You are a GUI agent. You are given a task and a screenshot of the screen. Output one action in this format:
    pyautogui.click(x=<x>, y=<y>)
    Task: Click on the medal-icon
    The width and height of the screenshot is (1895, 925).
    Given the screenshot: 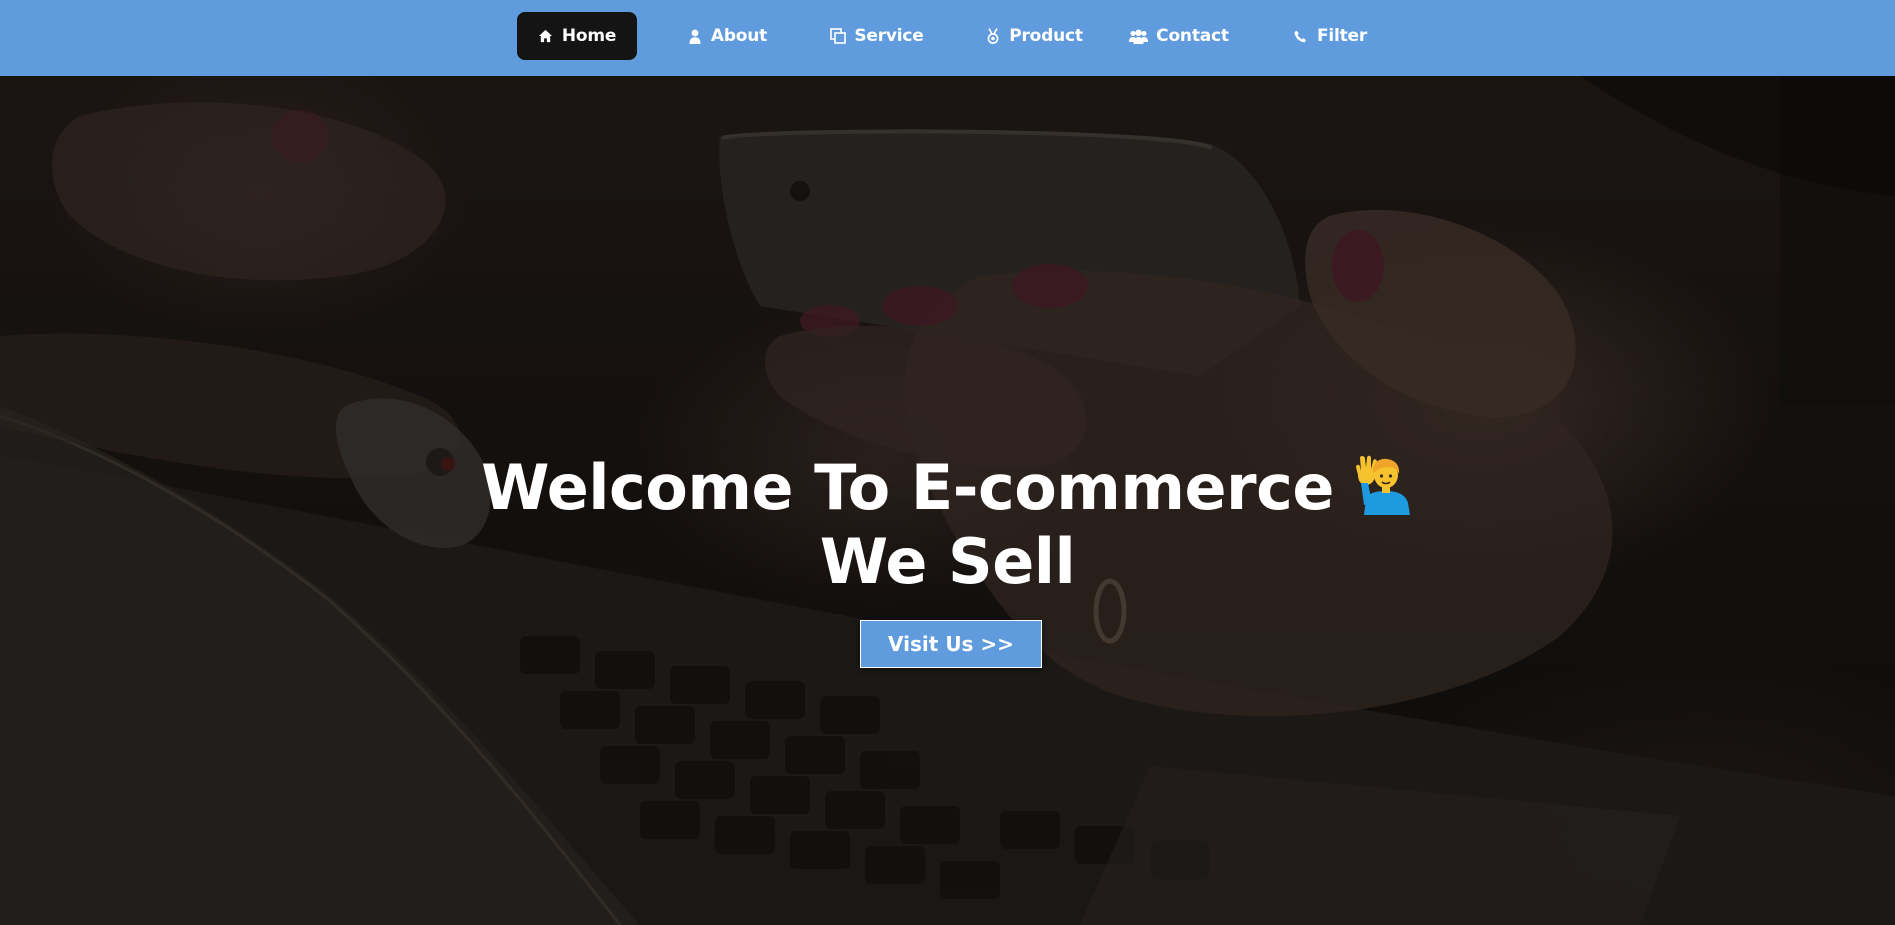 What is the action you would take?
    pyautogui.click(x=993, y=36)
    